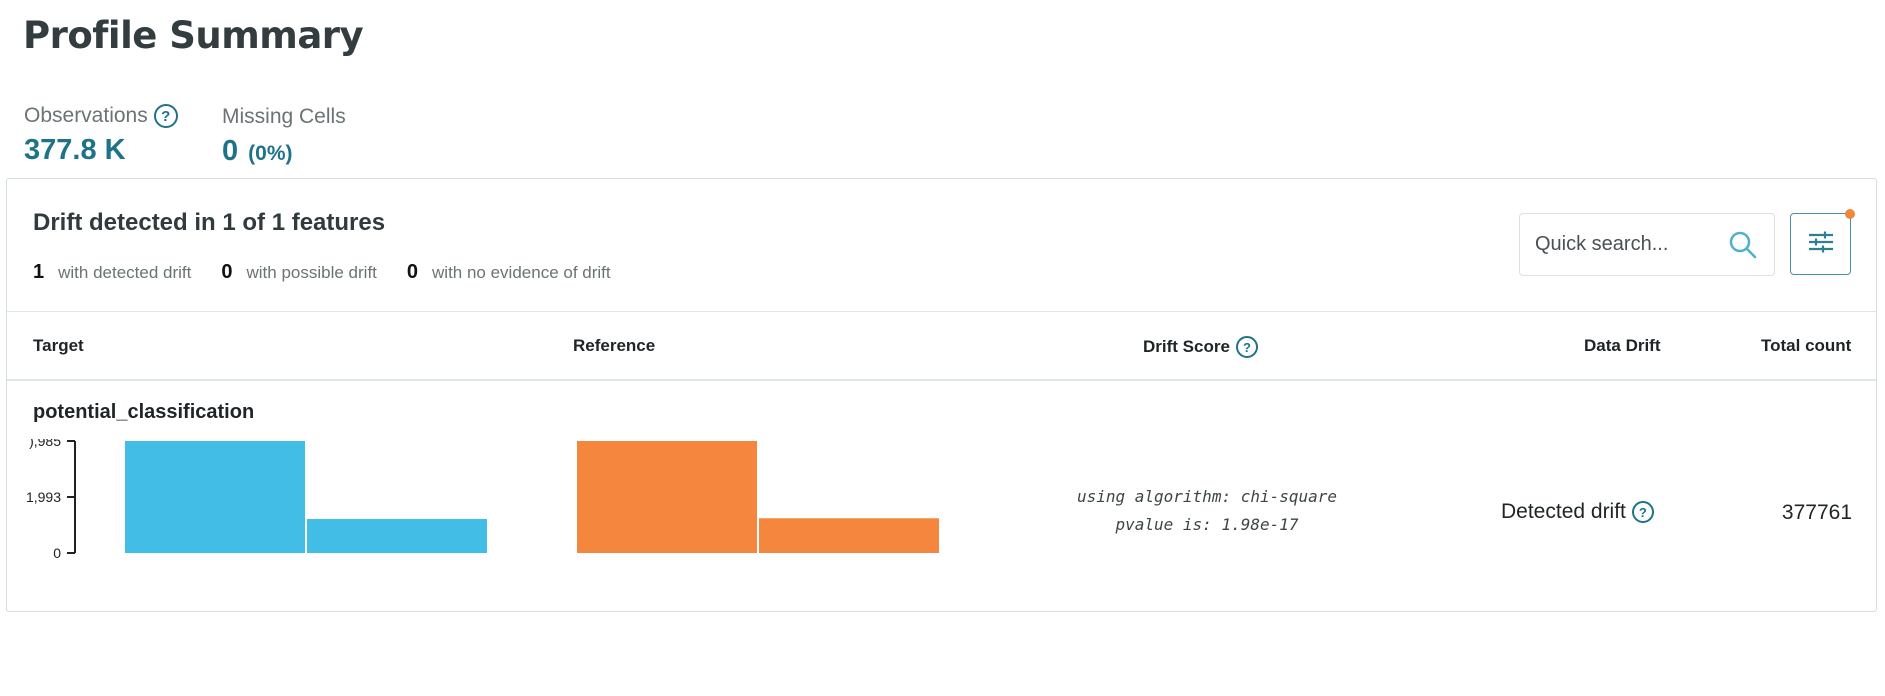 The image size is (1885, 696). Describe the element at coordinates (57, 552) in the screenshot. I see `y-tick-label: 0` at that location.